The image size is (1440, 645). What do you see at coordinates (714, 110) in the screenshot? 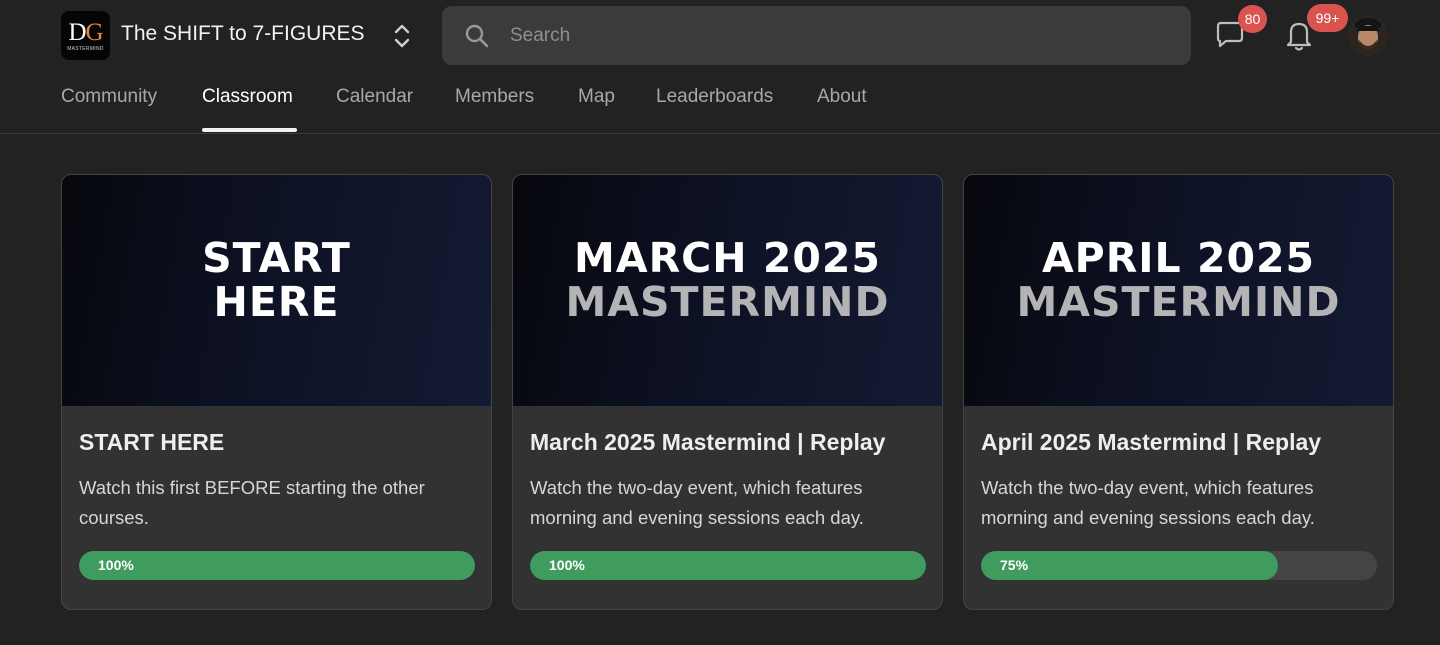
I see `tab-leaderboards: Leaderboards` at bounding box center [714, 110].